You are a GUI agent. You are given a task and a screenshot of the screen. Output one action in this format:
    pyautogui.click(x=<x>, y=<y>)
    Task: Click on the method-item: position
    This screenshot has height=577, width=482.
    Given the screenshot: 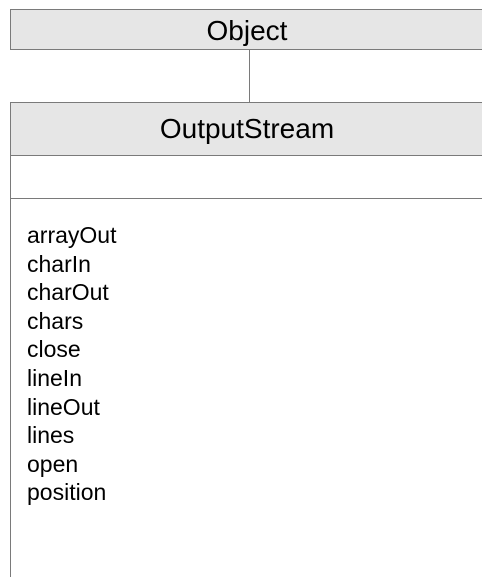 What is the action you would take?
    pyautogui.click(x=67, y=492)
    